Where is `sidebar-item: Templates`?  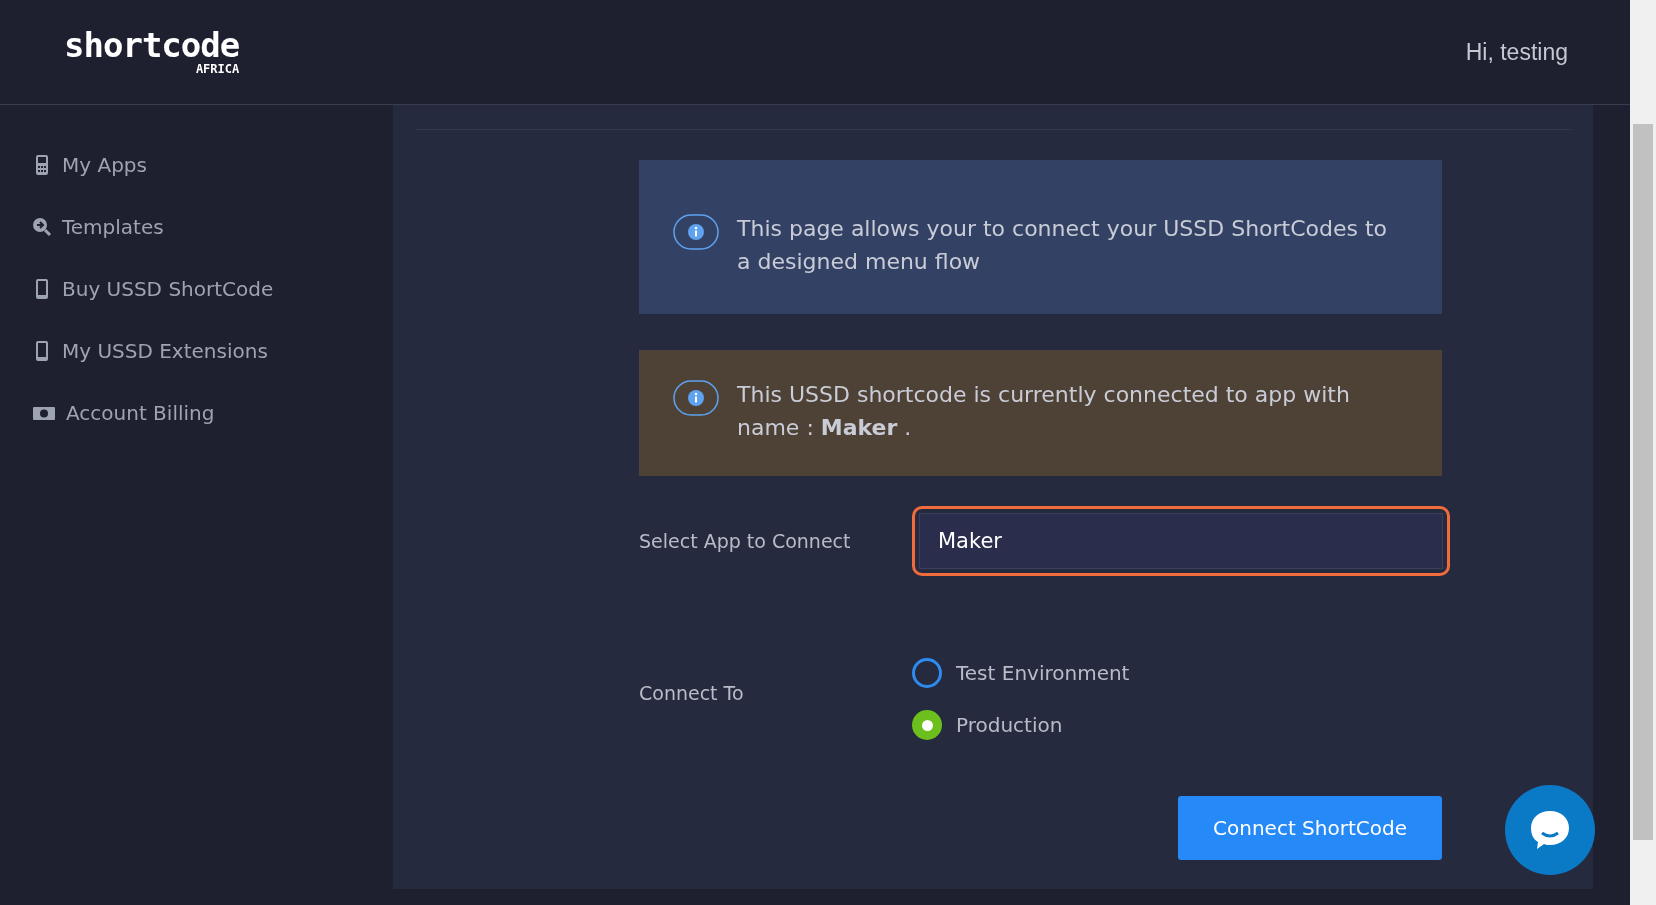 sidebar-item: Templates is located at coordinates (196, 227).